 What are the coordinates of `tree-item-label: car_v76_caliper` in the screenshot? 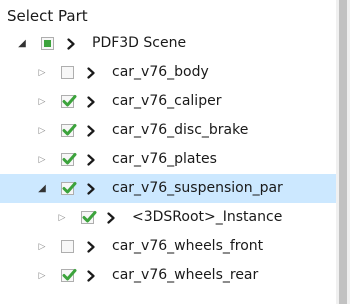 It's located at (167, 101).